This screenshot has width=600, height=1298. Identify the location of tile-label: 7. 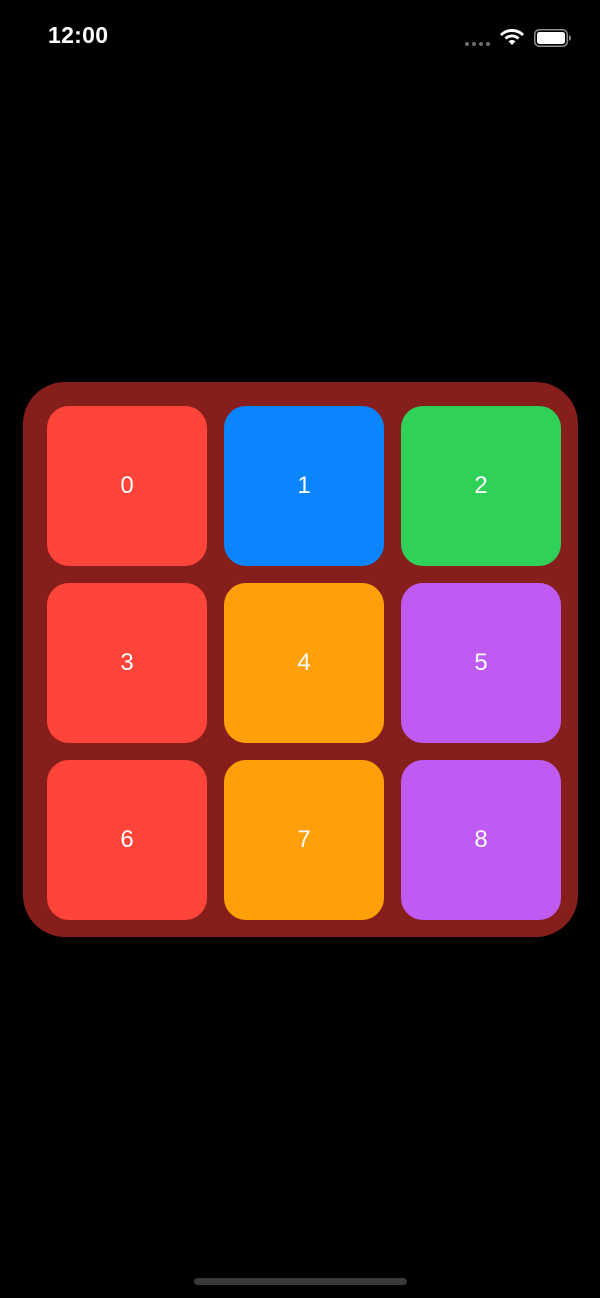
(304, 839).